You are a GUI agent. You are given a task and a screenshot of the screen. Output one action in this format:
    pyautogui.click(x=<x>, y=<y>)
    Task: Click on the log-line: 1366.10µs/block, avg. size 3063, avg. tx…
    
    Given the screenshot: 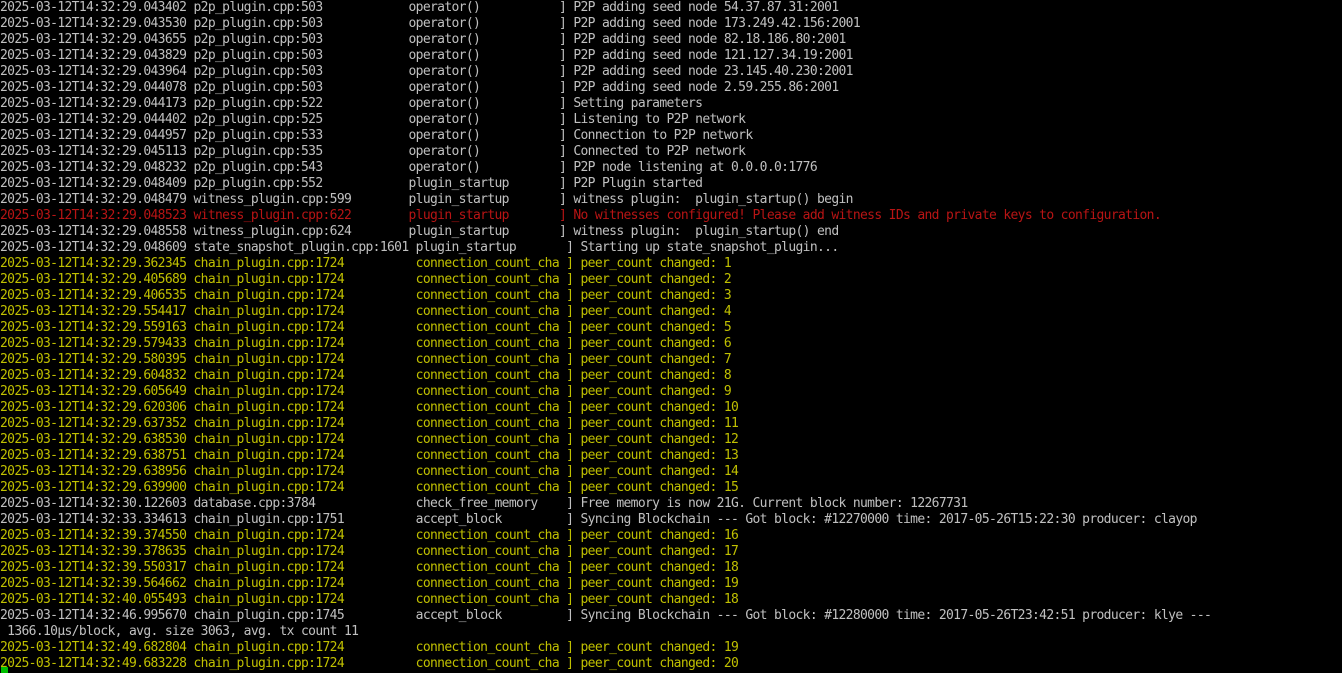 What is the action you would take?
    pyautogui.click(x=179, y=631)
    